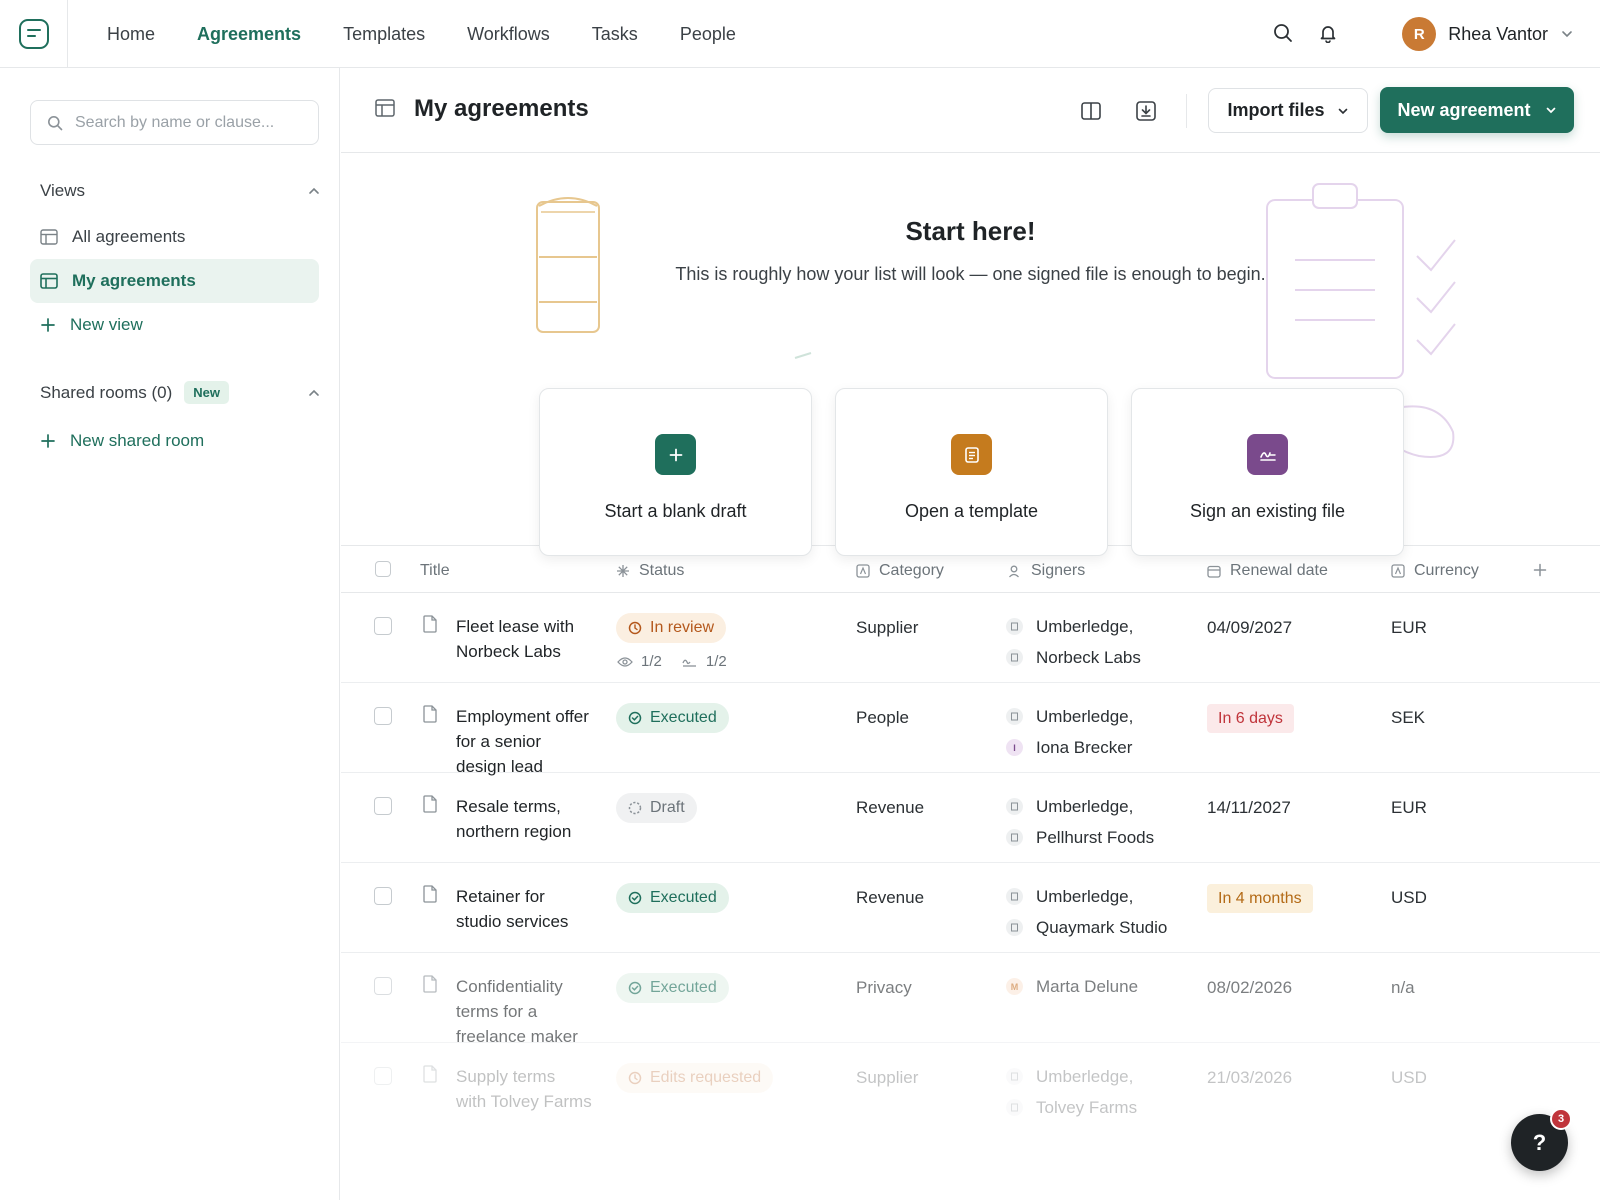  What do you see at coordinates (435, 571) in the screenshot?
I see `column-title: Title` at bounding box center [435, 571].